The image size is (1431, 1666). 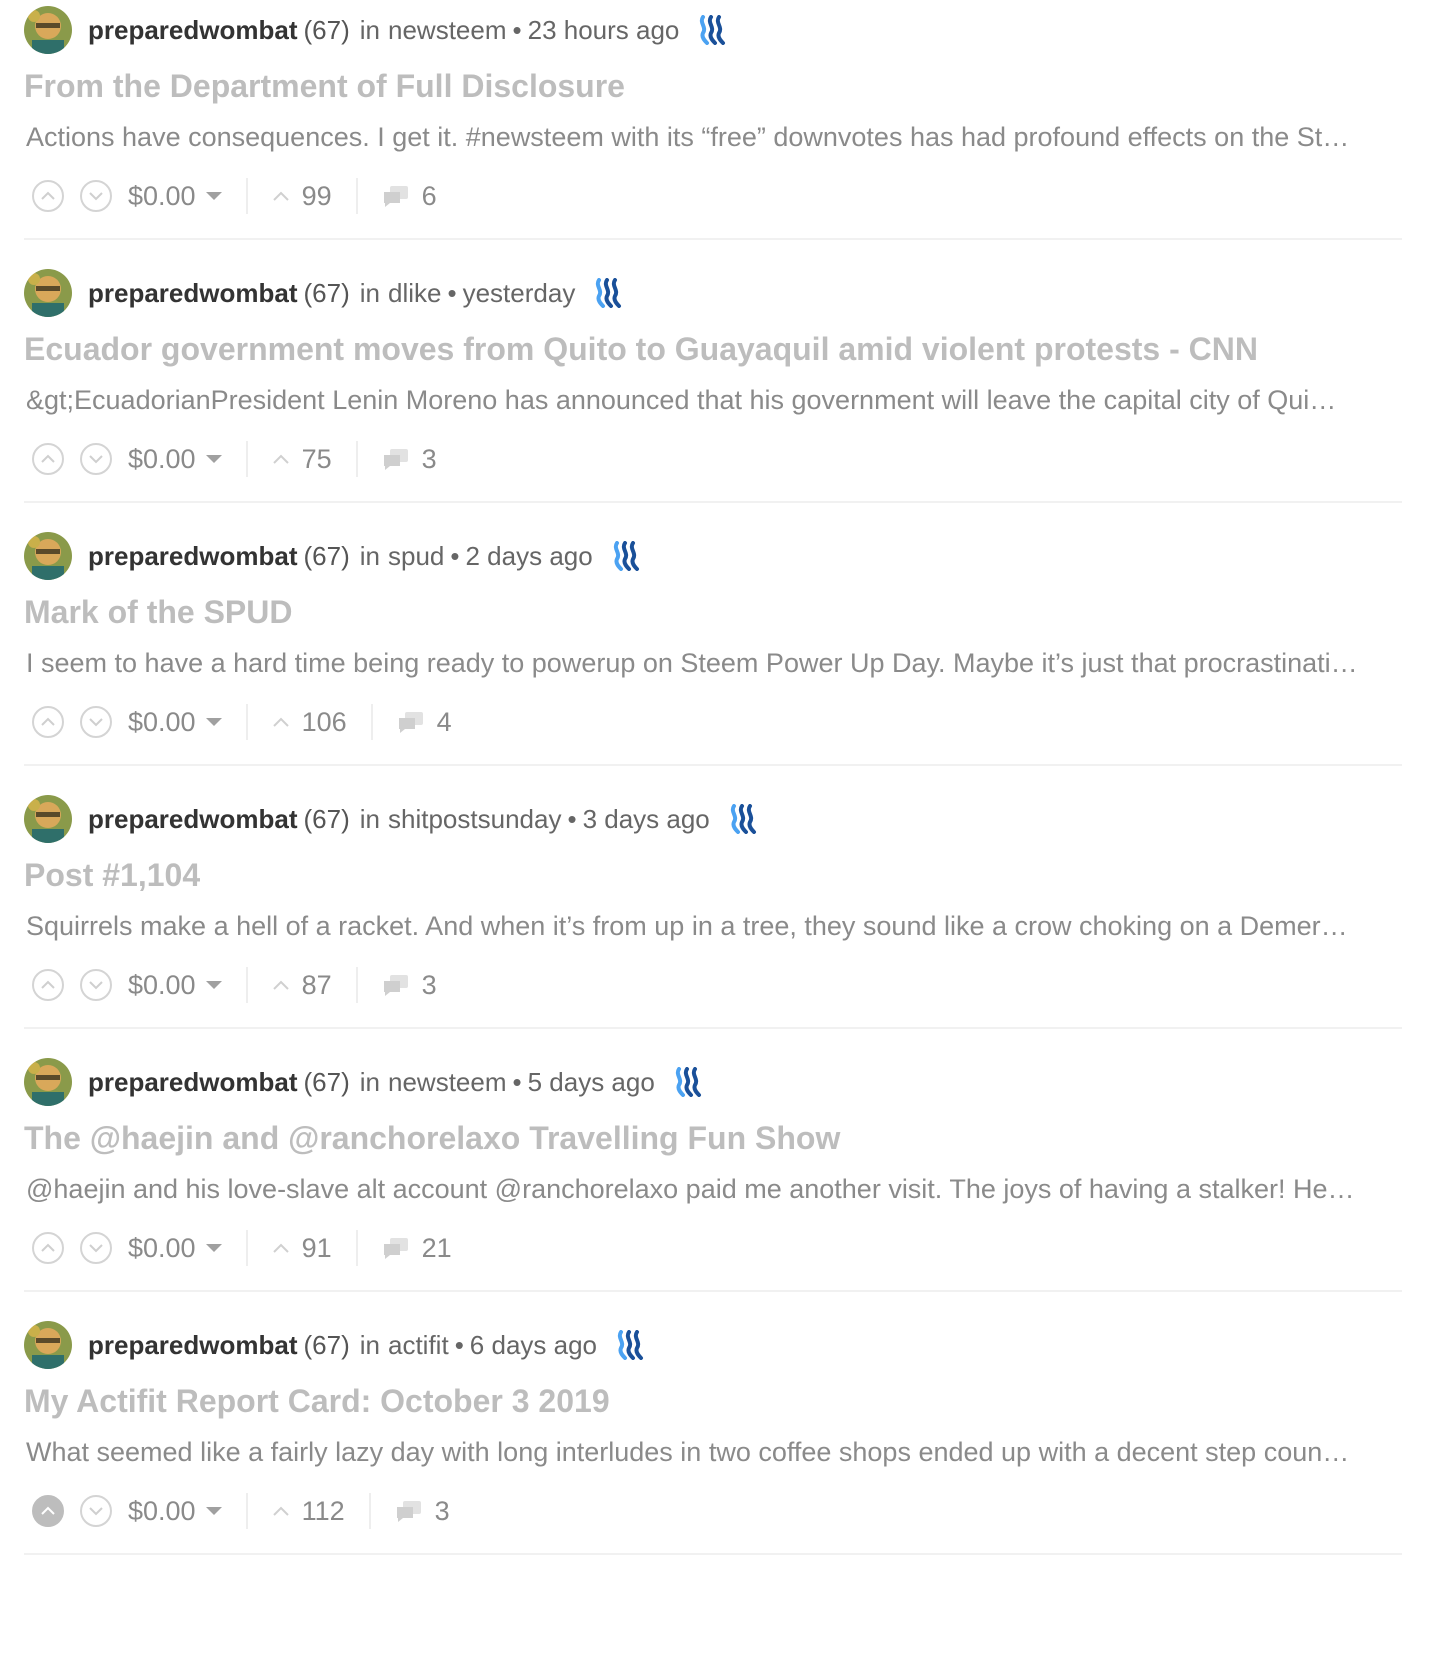 What do you see at coordinates (713, 1291) in the screenshot?
I see `post-divider` at bounding box center [713, 1291].